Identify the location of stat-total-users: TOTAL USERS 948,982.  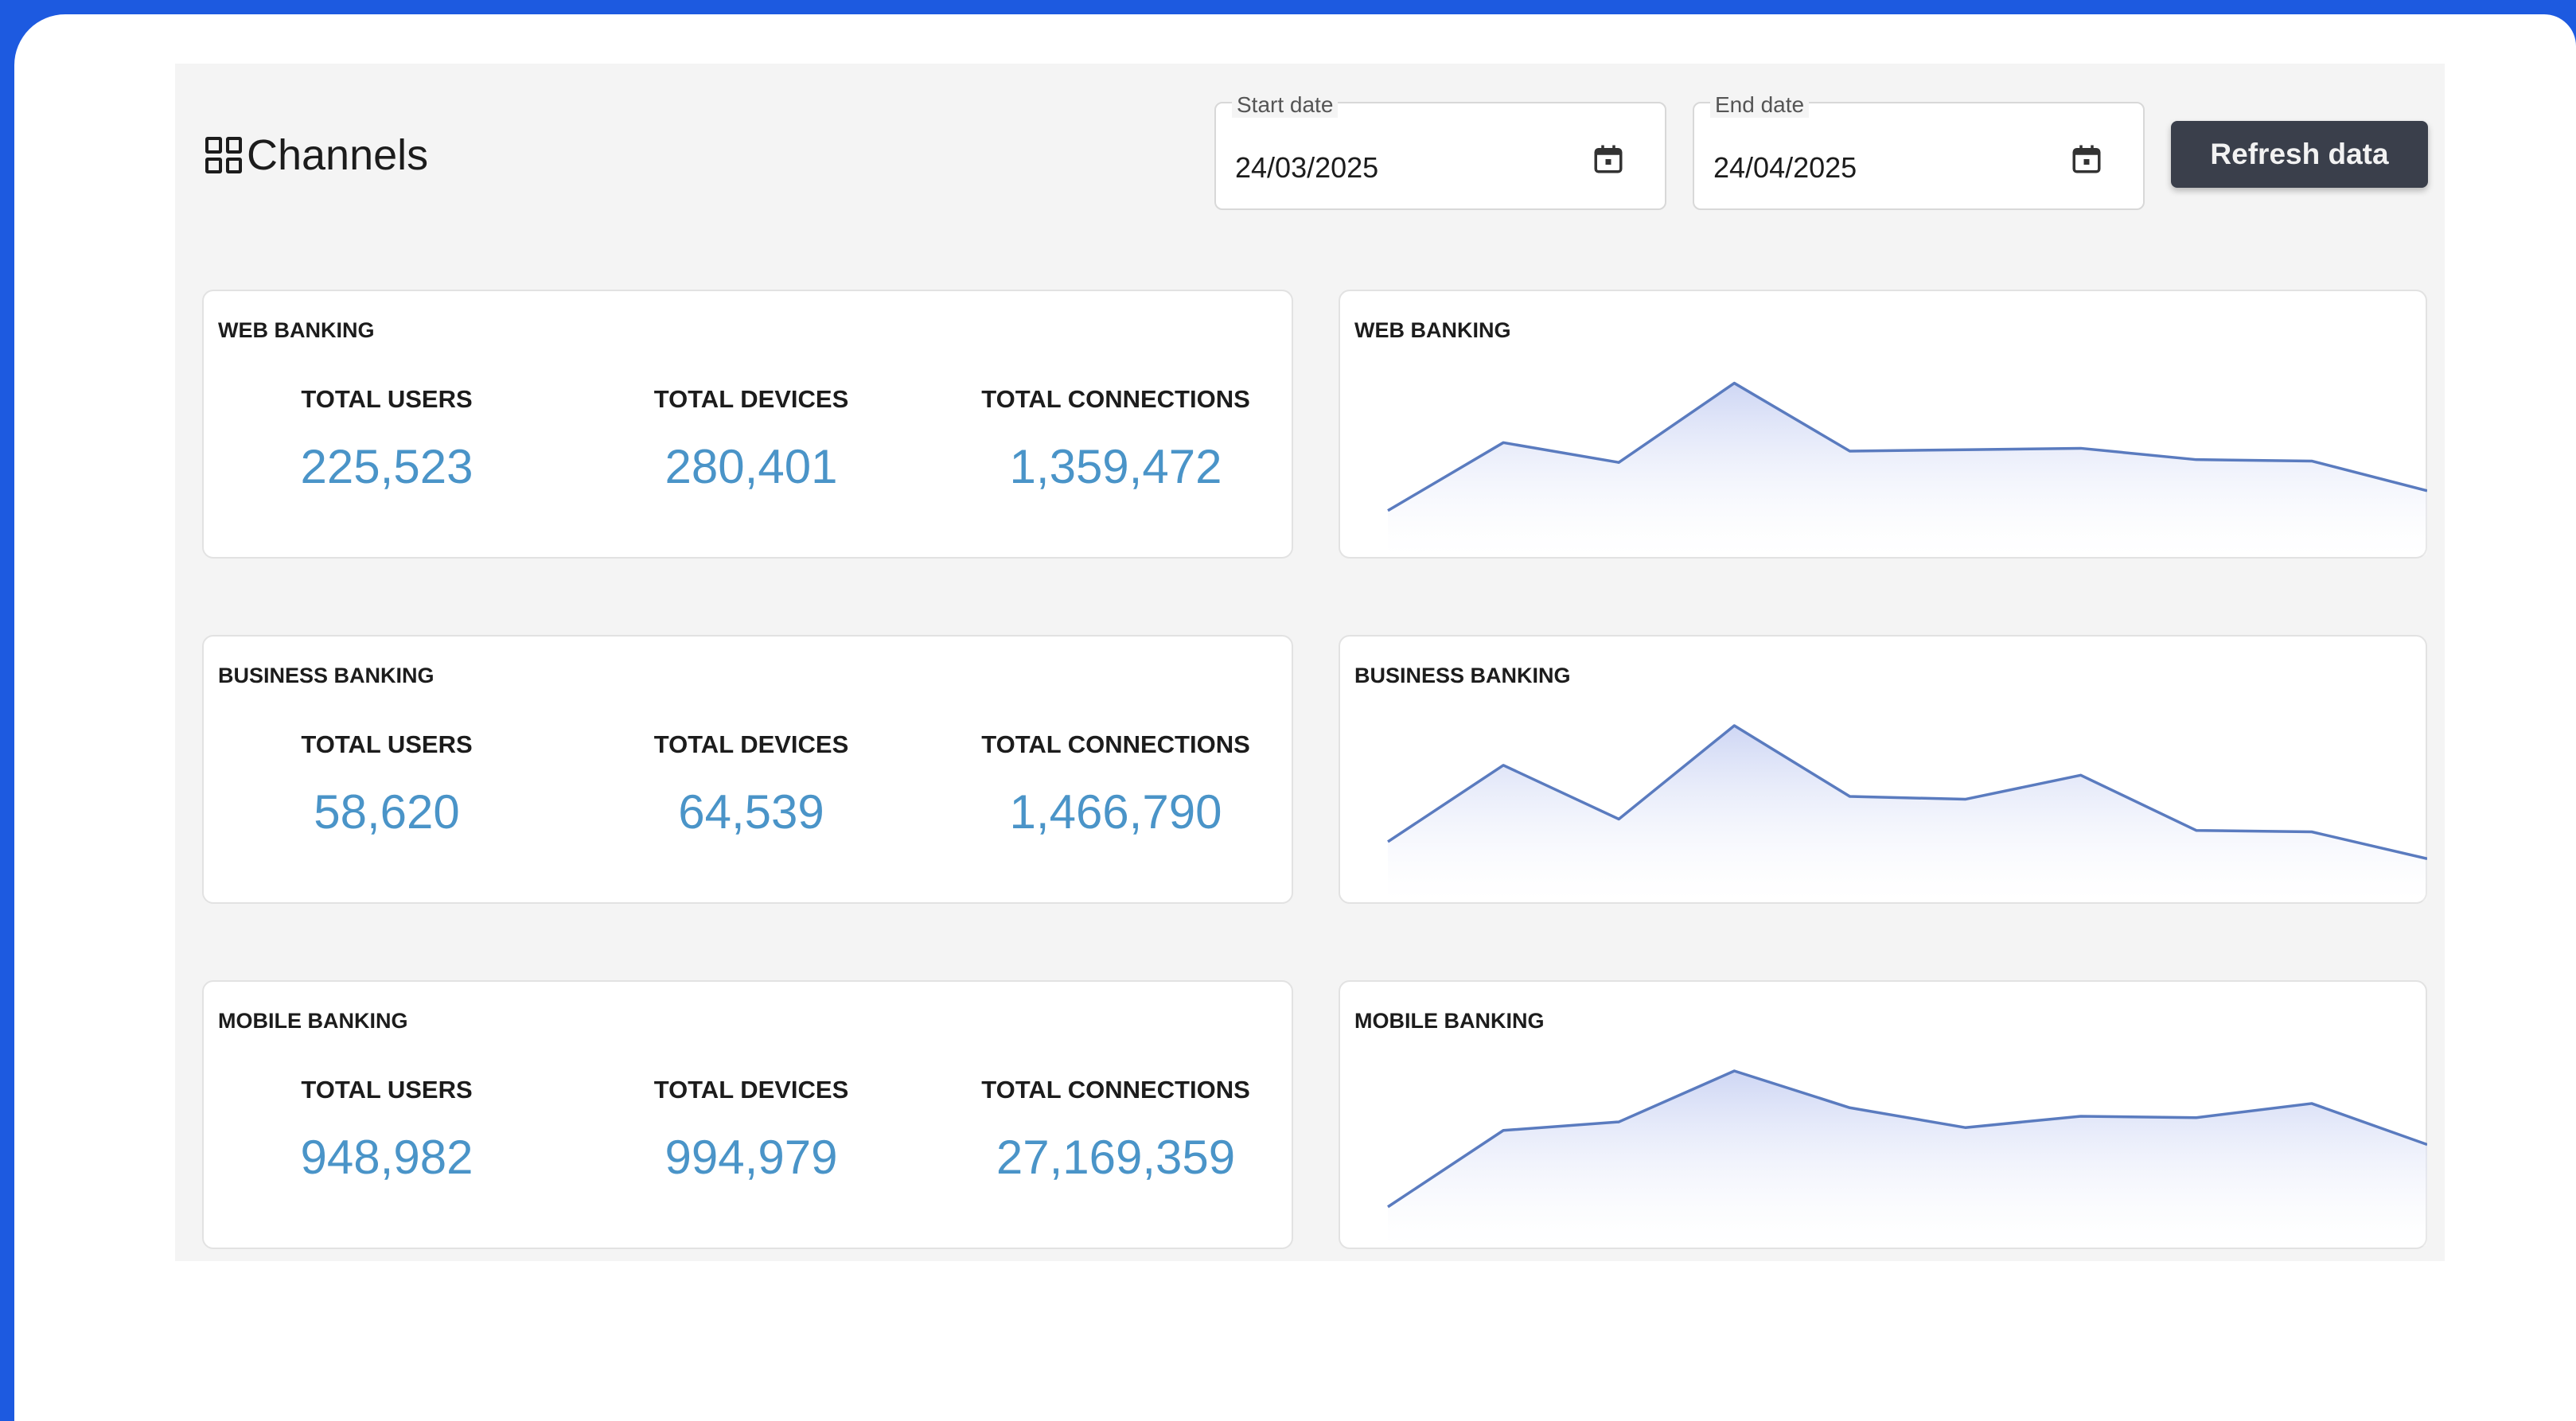
(387, 1130).